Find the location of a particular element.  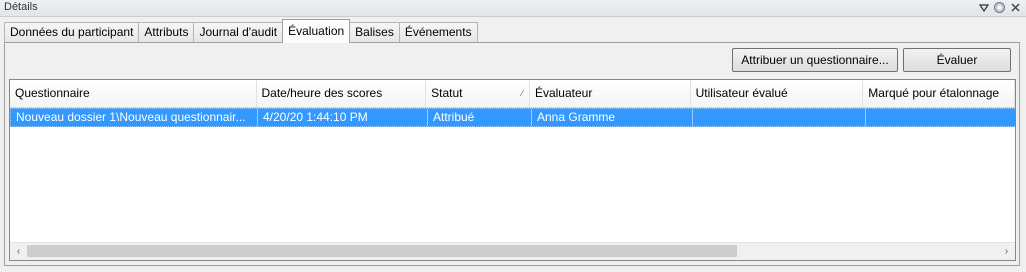

column-header-status: Statut ⁄ is located at coordinates (478, 93).